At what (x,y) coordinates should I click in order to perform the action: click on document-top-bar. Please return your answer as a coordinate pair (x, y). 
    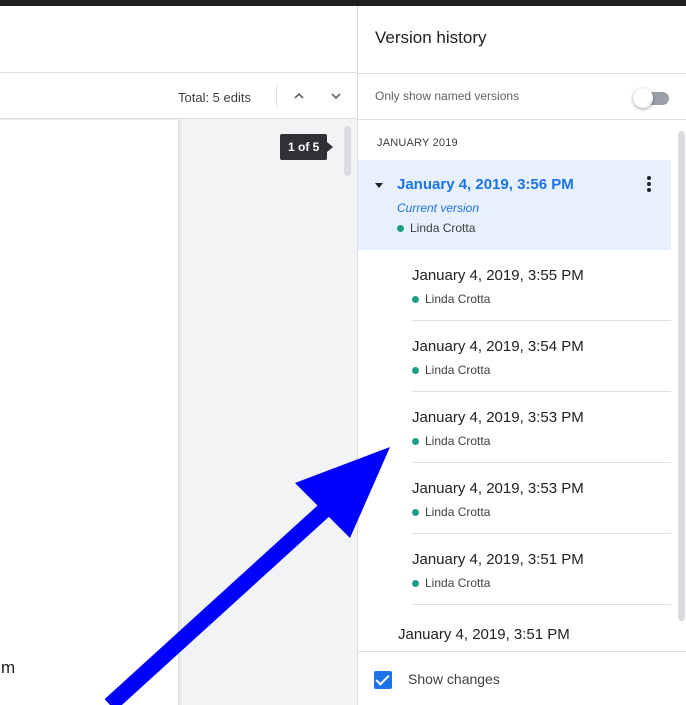
    Looking at the image, I should click on (178, 39).